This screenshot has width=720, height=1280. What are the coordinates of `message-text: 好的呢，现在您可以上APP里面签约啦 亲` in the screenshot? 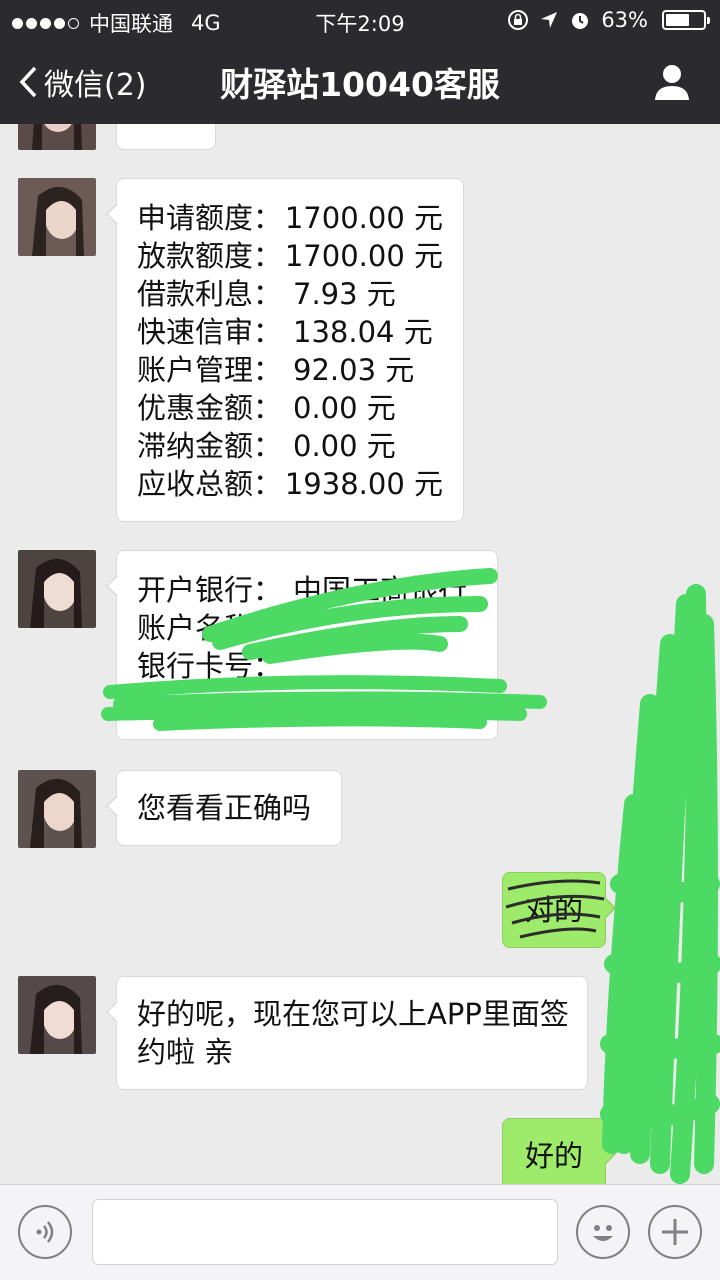 It's located at (353, 1033).